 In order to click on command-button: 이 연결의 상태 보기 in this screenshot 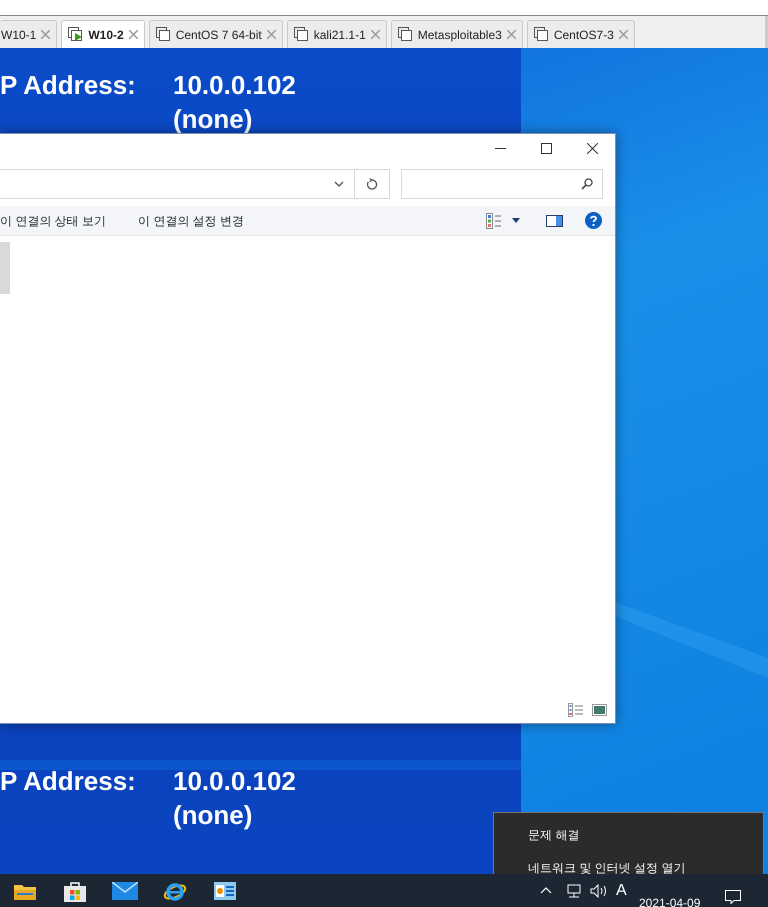, I will do `click(53, 221)`.